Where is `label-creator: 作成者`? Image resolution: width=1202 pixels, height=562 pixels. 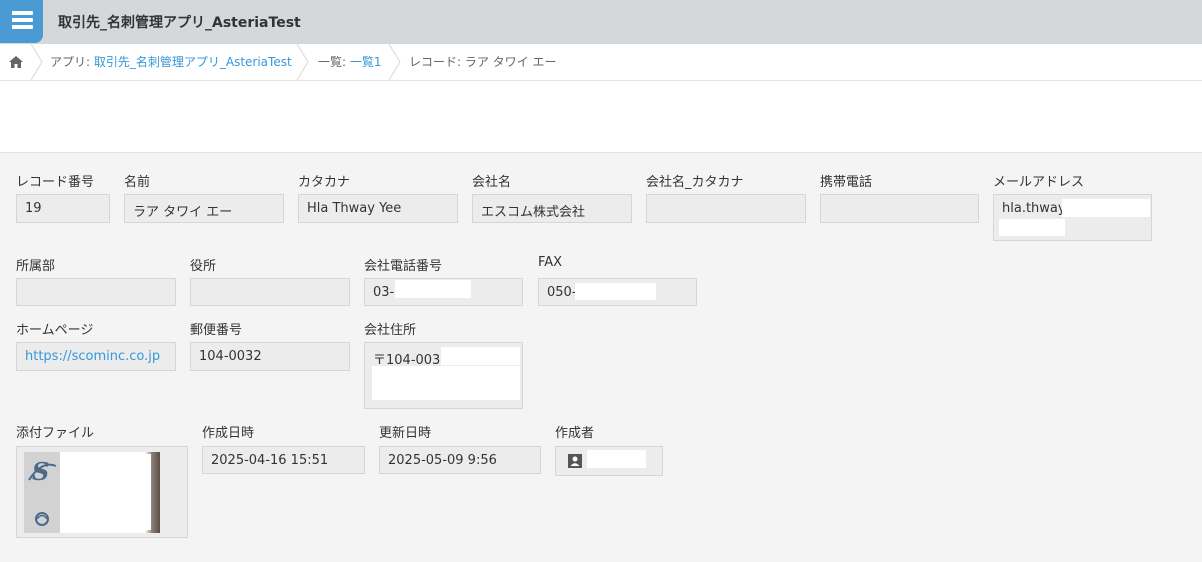 label-creator: 作成者 is located at coordinates (575, 433).